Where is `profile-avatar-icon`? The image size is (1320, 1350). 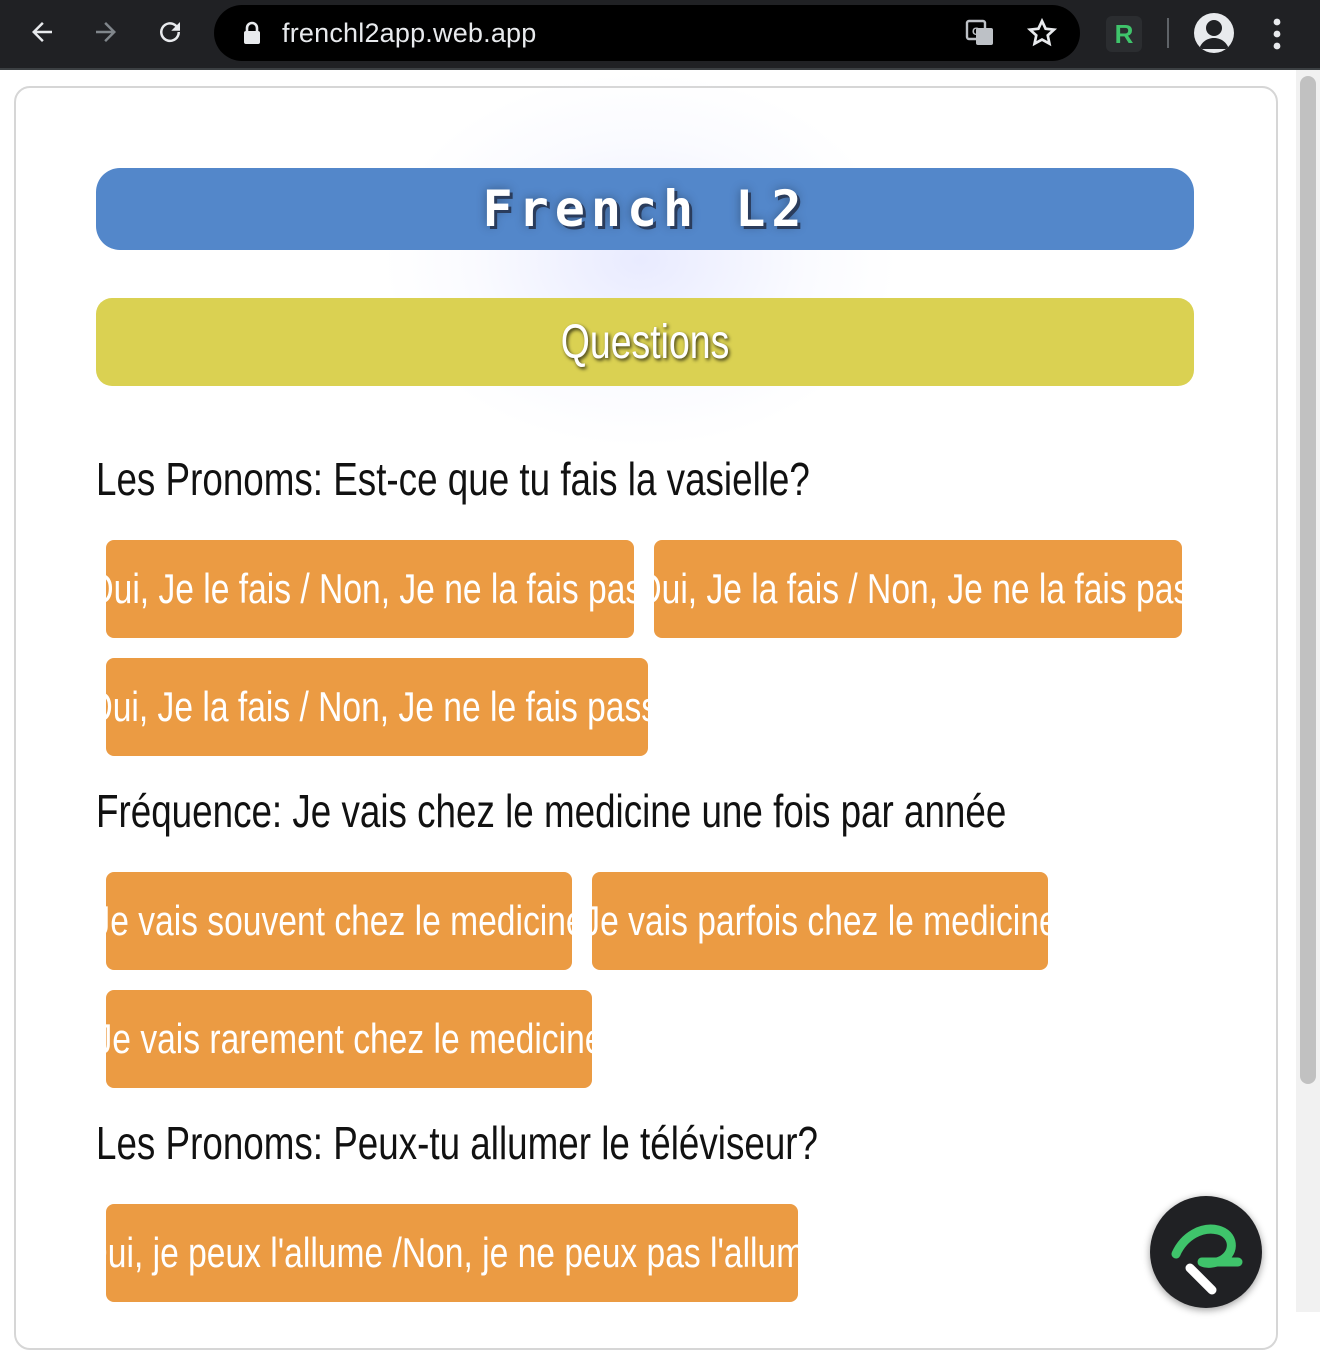
profile-avatar-icon is located at coordinates (1214, 33).